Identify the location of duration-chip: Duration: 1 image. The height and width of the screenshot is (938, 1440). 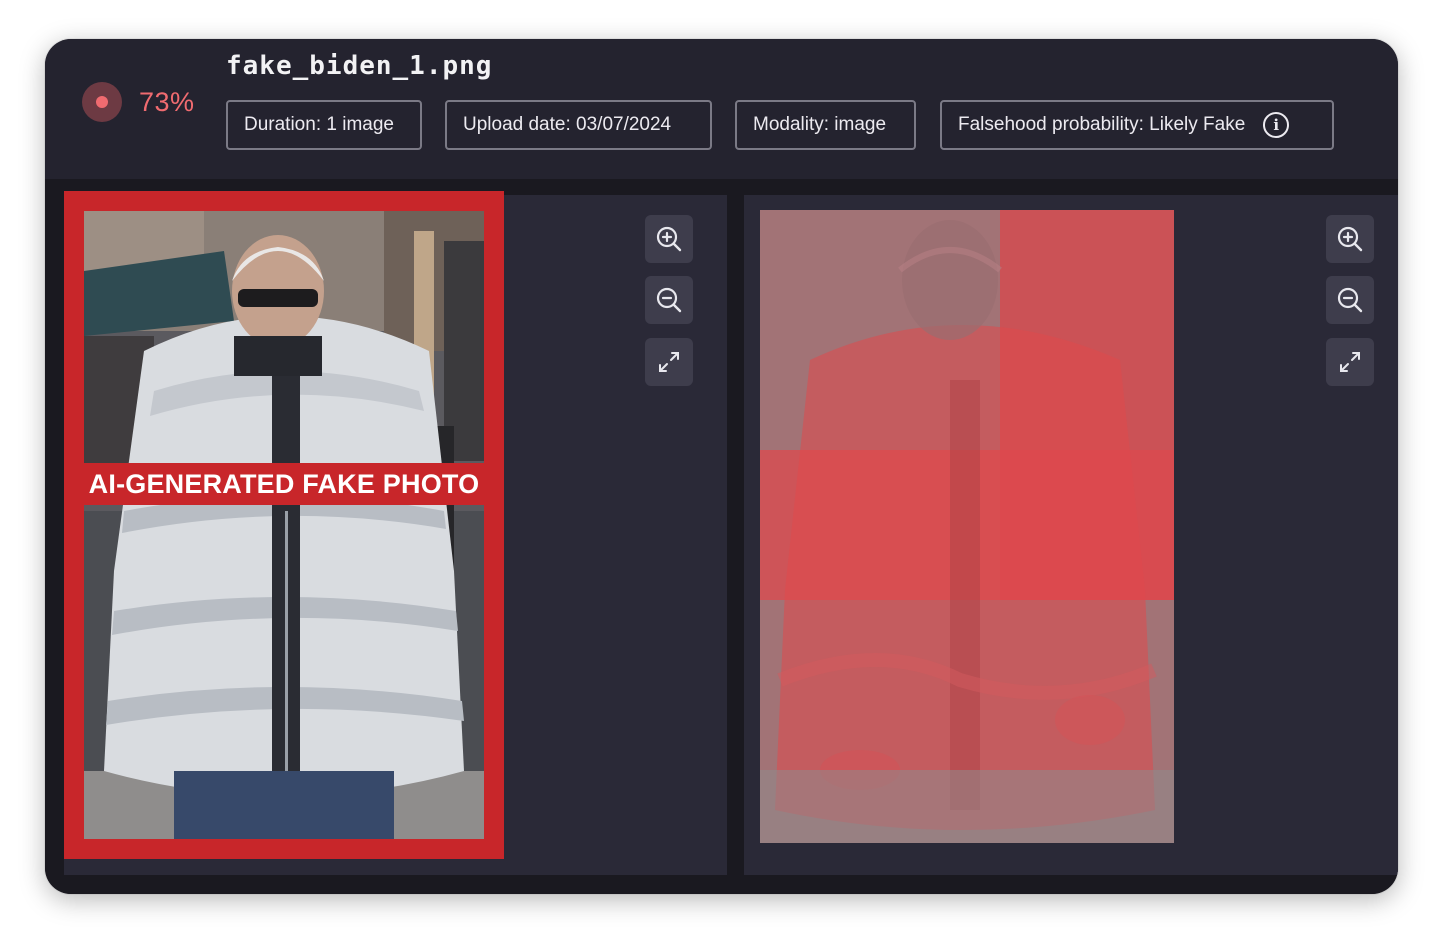
(324, 125).